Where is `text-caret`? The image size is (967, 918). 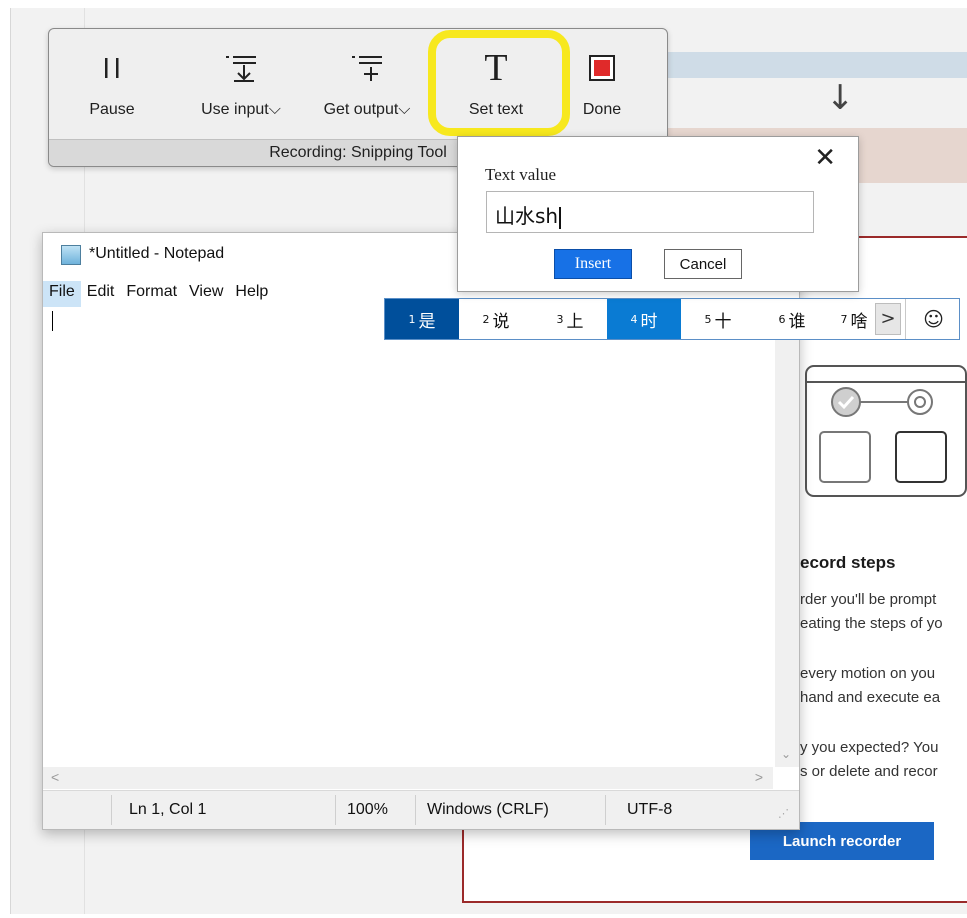 text-caret is located at coordinates (52, 321).